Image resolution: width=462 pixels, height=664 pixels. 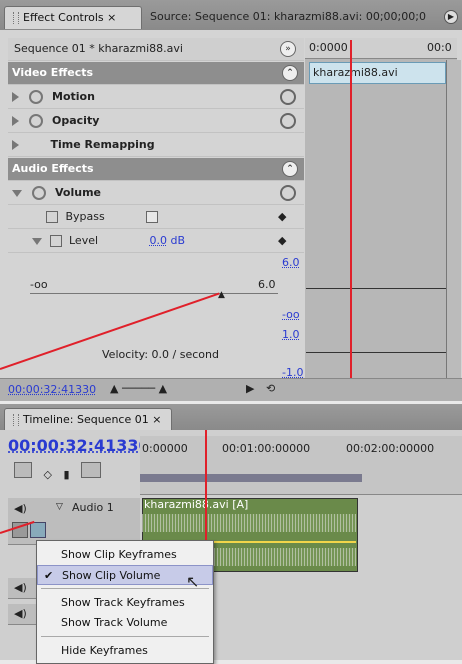 What do you see at coordinates (453, 219) in the screenshot?
I see `vertical-scrollbar` at bounding box center [453, 219].